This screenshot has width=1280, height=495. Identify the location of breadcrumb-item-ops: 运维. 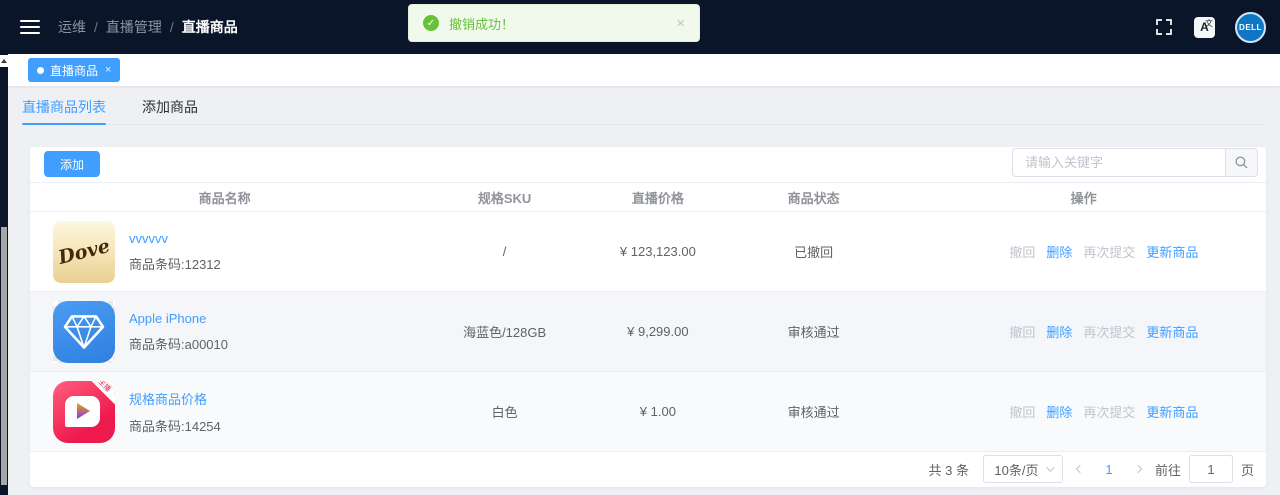
(72, 27).